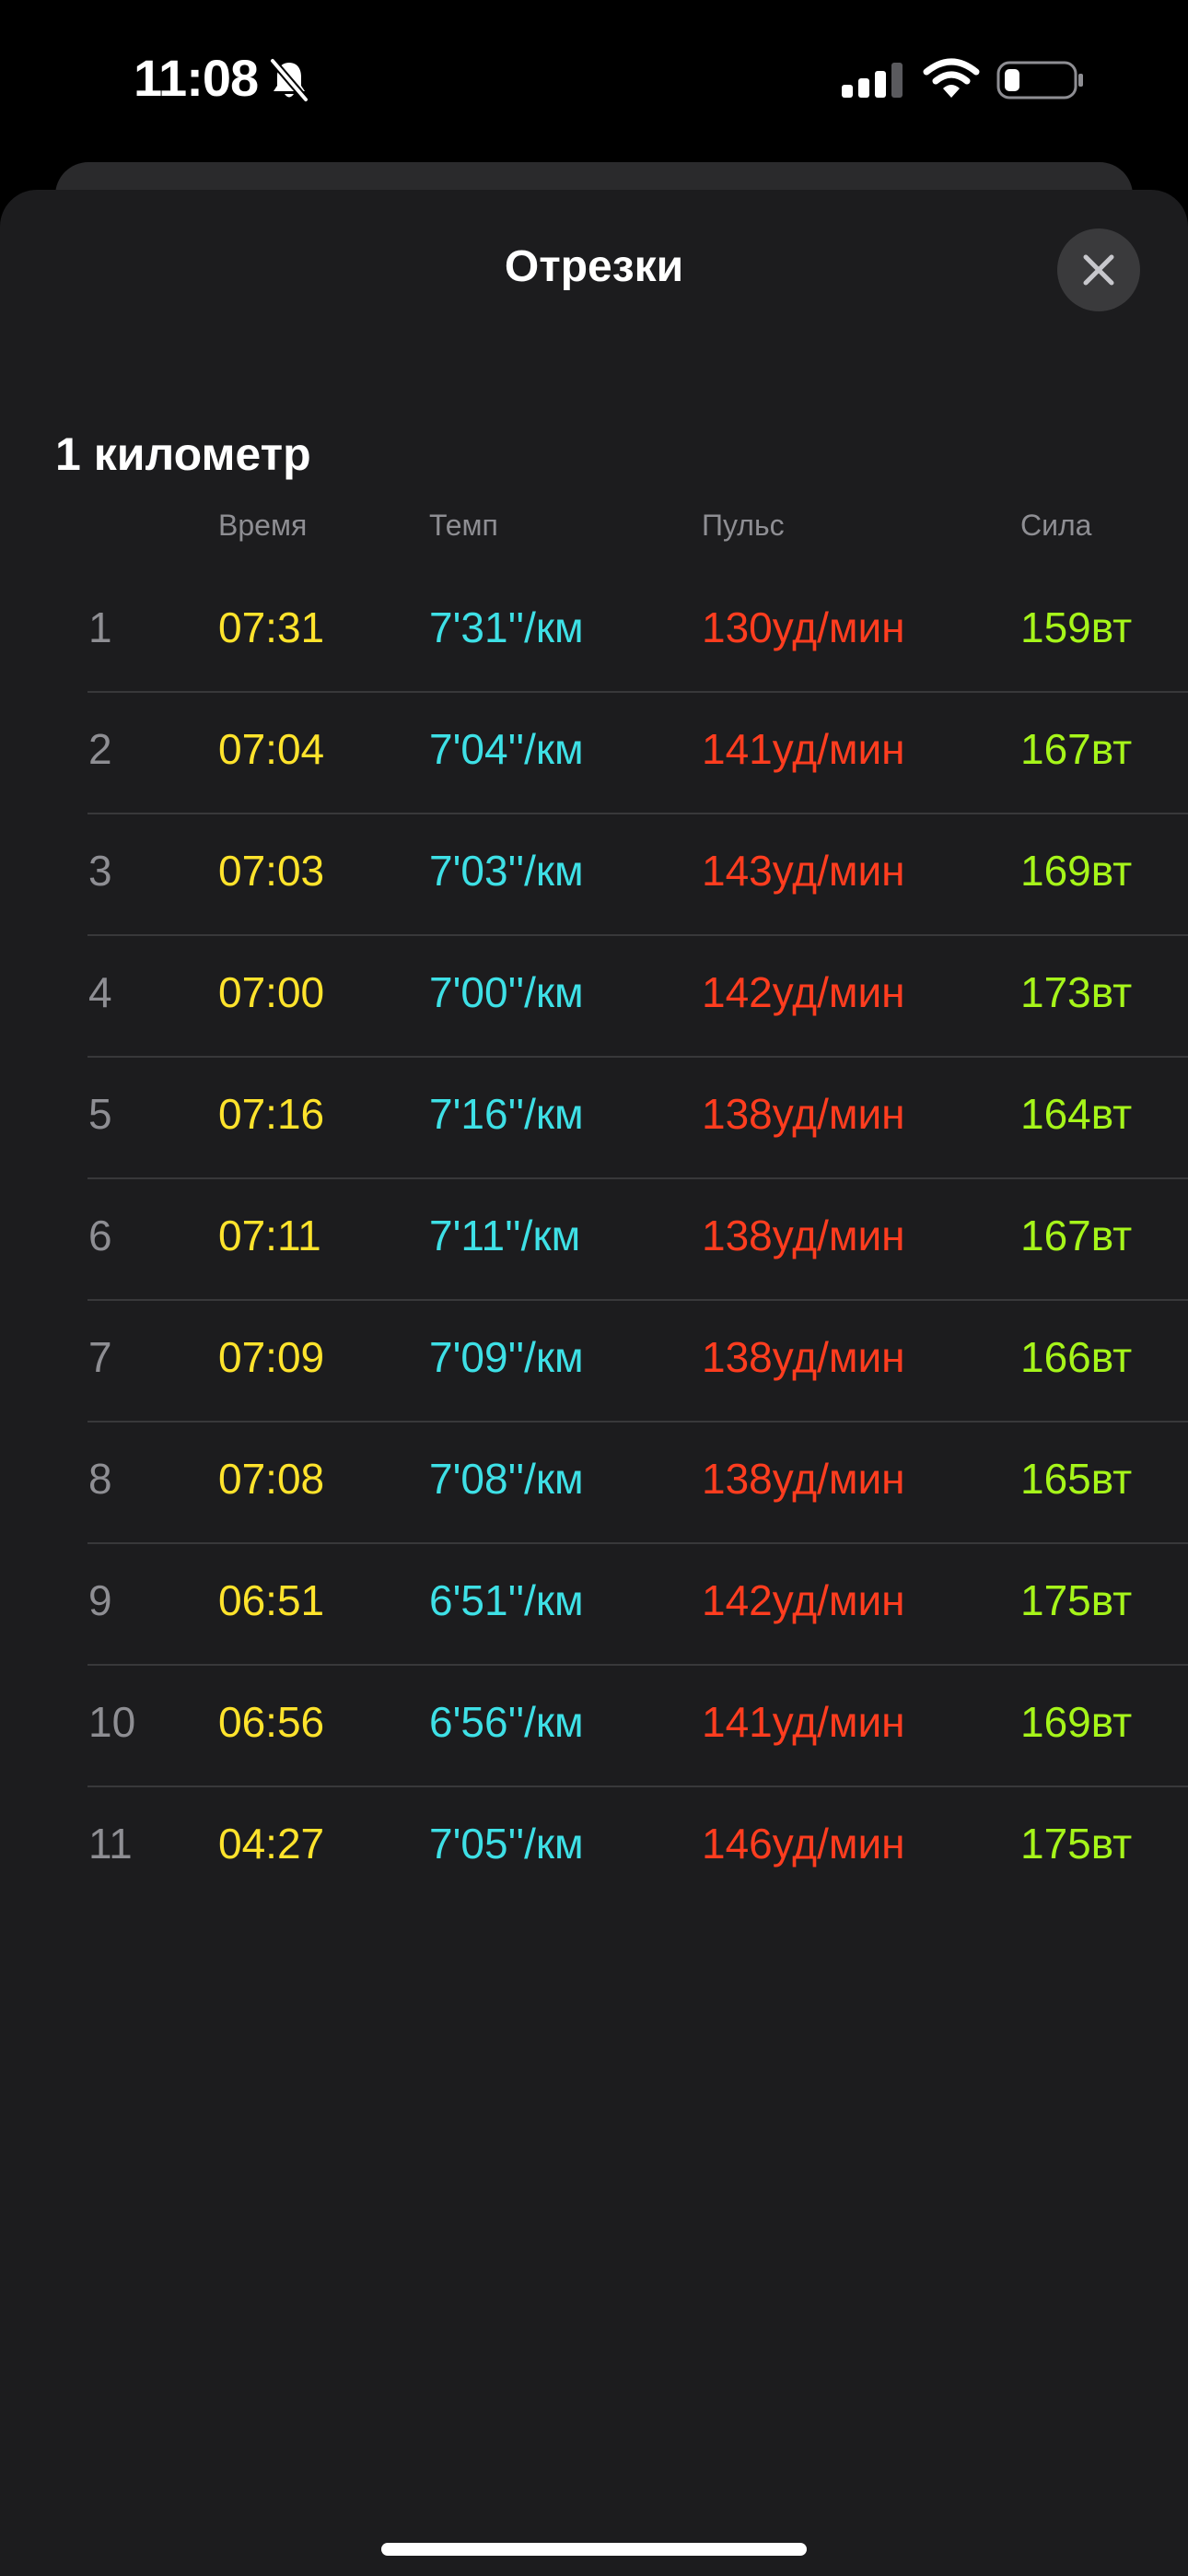  I want to click on split-heart-rate: 146уд/мин, so click(804, 1844).